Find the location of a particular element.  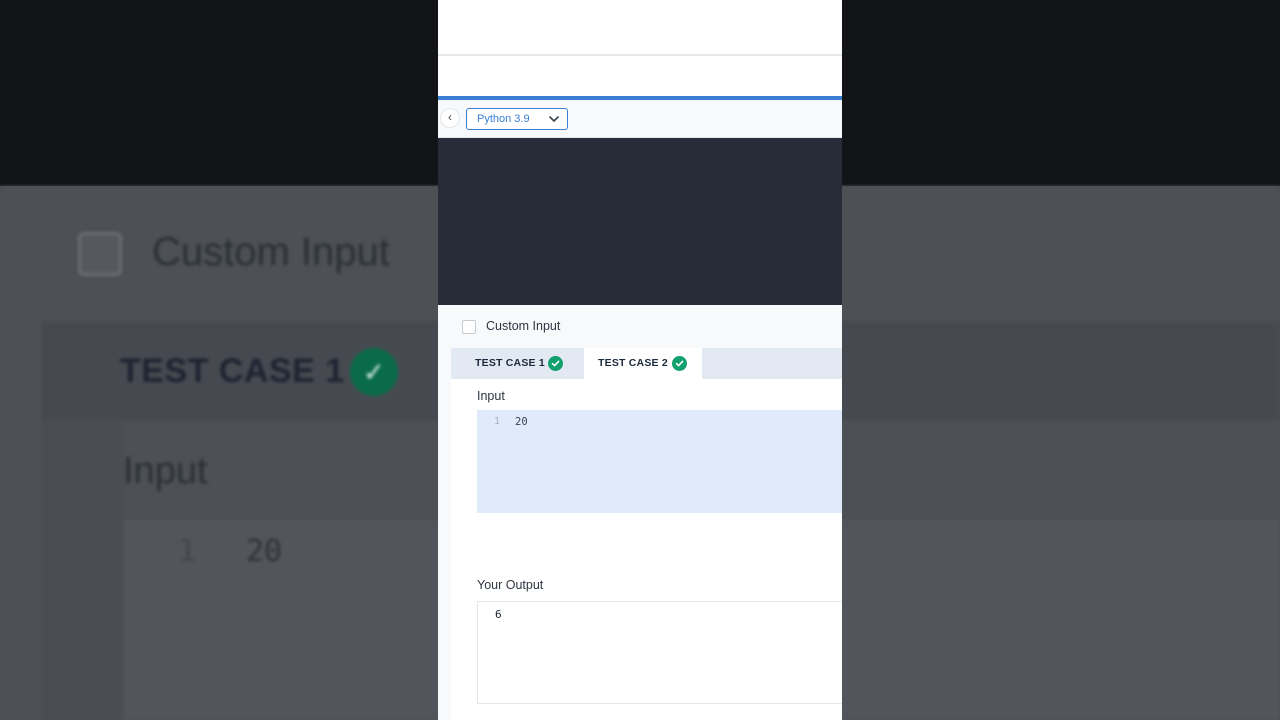

chevron-down-icon is located at coordinates (554, 119).